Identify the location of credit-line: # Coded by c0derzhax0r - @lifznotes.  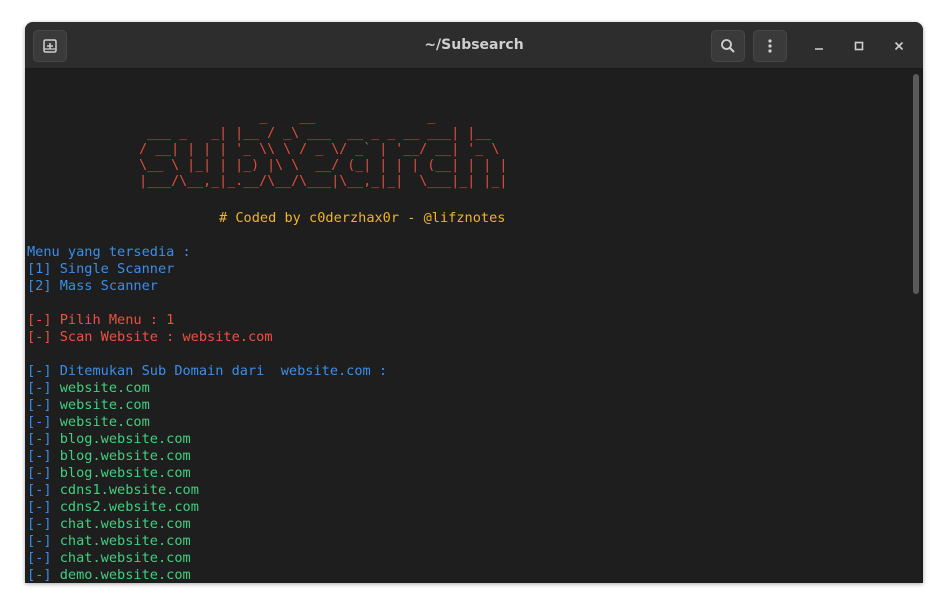
(266, 218).